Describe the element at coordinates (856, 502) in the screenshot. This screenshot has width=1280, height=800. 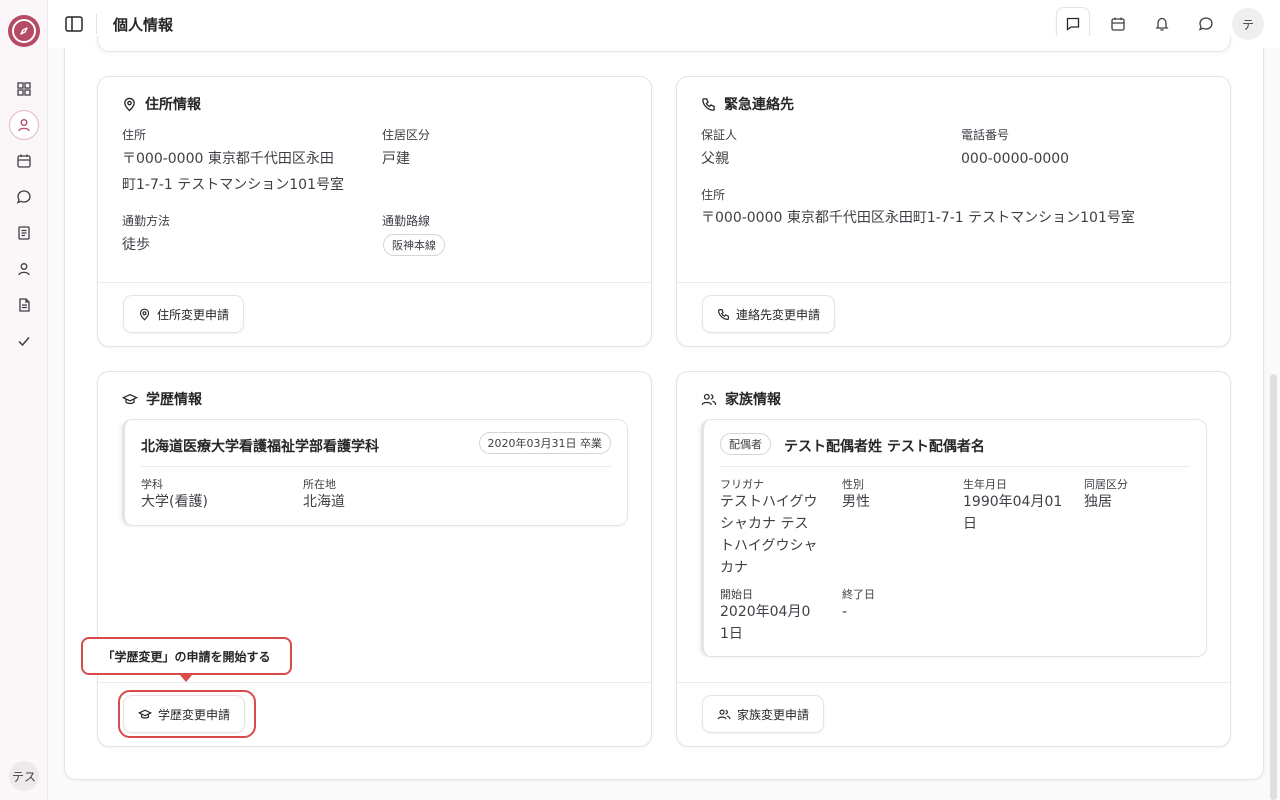
I see `gender-value: 男性` at that location.